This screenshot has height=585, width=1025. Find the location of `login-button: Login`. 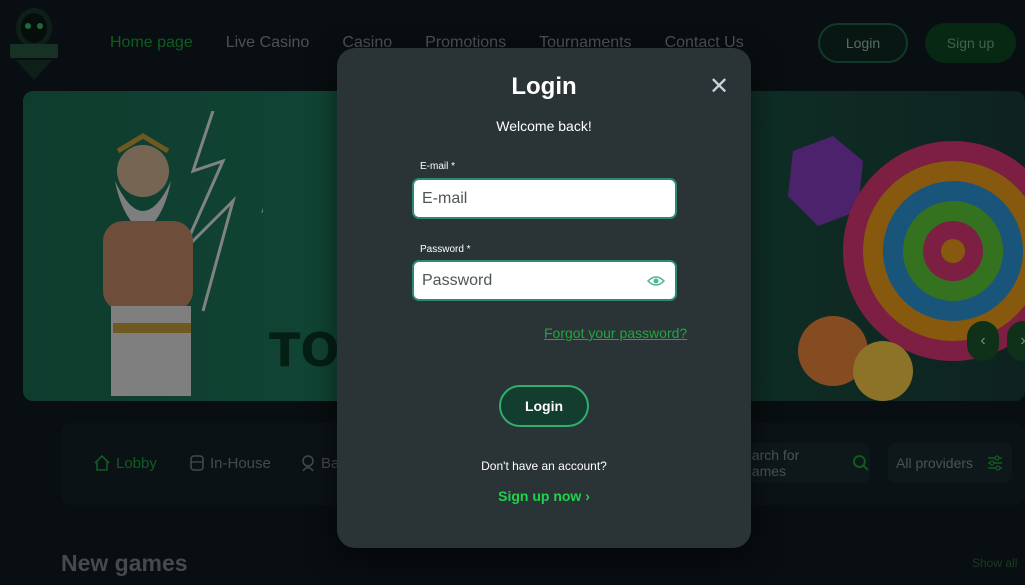

login-button: Login is located at coordinates (544, 406).